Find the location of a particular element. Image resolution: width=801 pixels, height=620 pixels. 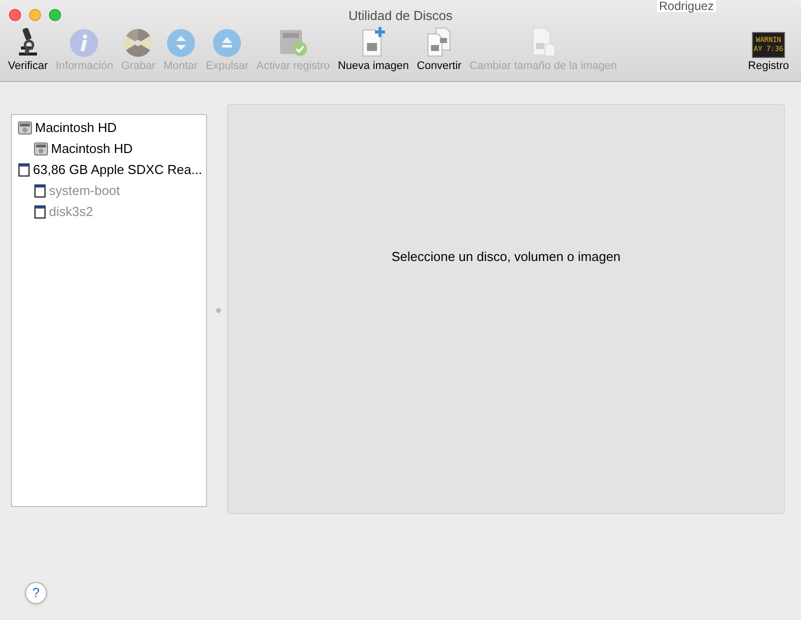

up-down-arrows-icon is located at coordinates (181, 43).